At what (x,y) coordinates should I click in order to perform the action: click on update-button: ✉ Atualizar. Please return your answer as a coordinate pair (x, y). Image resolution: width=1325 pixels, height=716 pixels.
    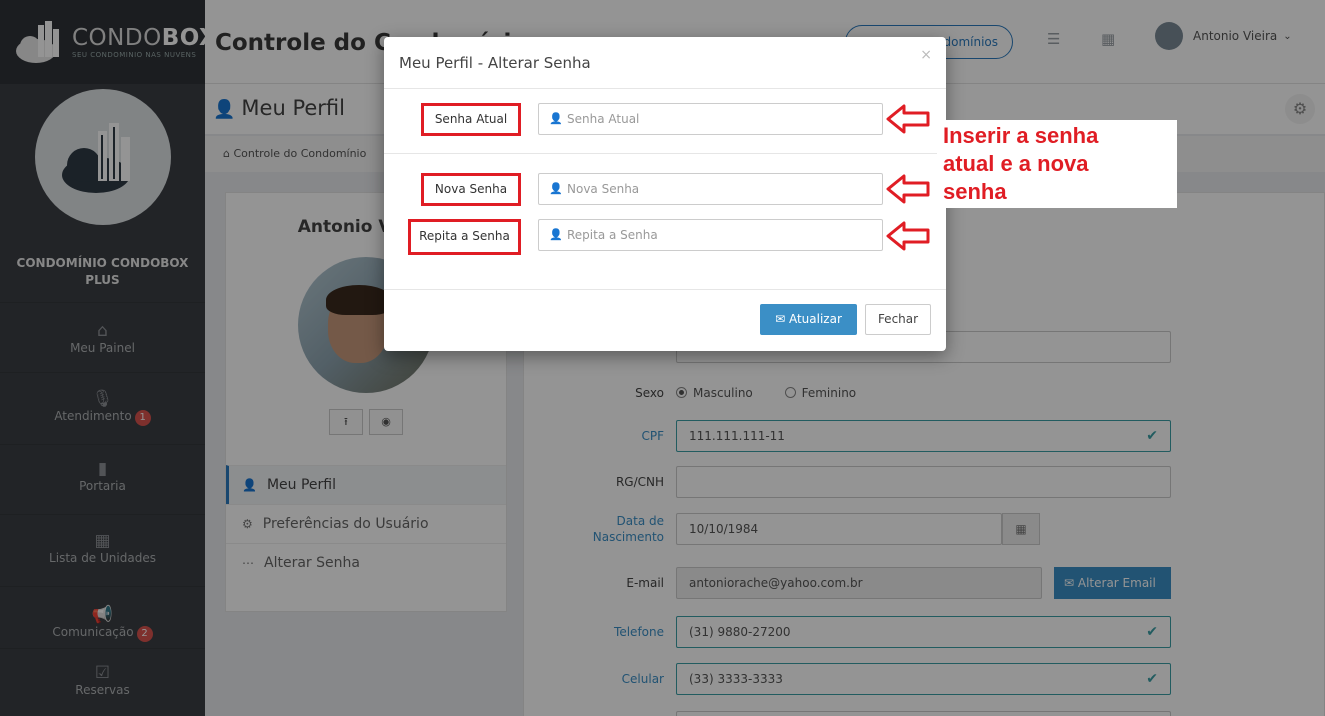
    Looking at the image, I should click on (808, 319).